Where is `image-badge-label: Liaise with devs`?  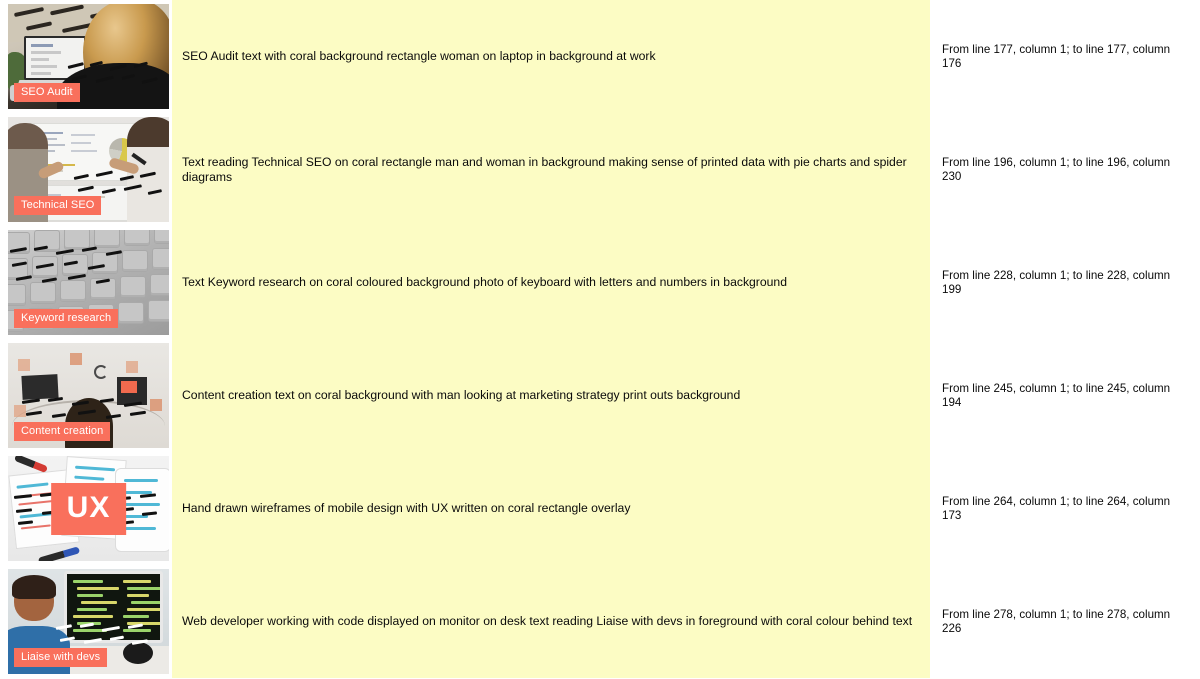 image-badge-label: Liaise with devs is located at coordinates (61, 657).